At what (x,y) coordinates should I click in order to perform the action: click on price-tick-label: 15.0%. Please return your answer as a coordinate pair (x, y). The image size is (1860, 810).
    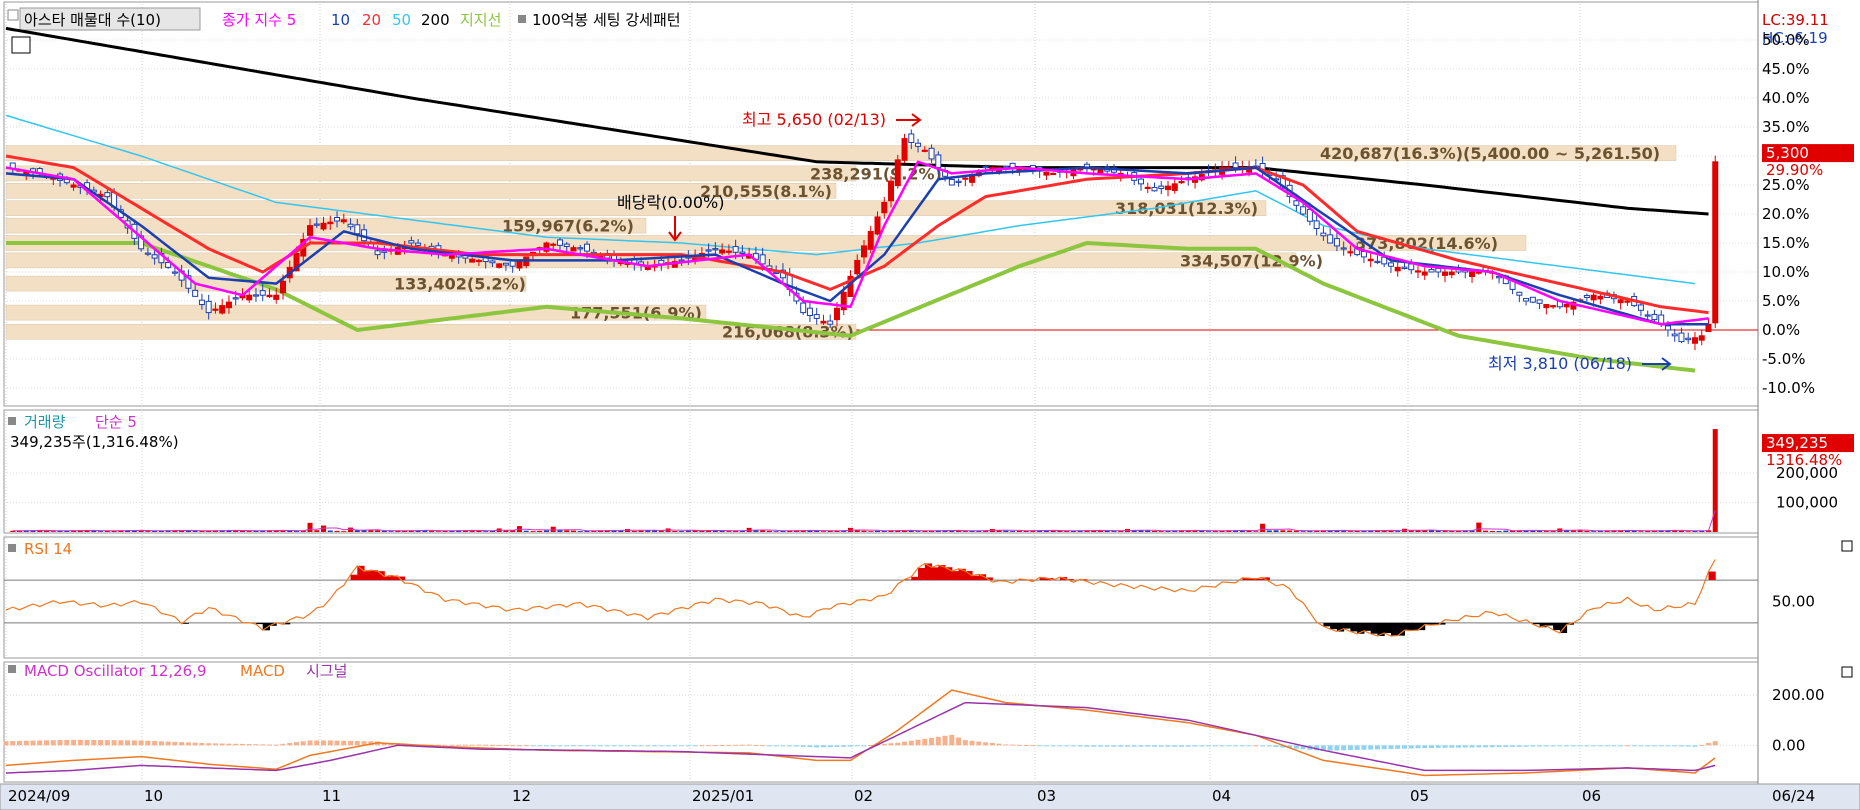
    Looking at the image, I should click on (1786, 243).